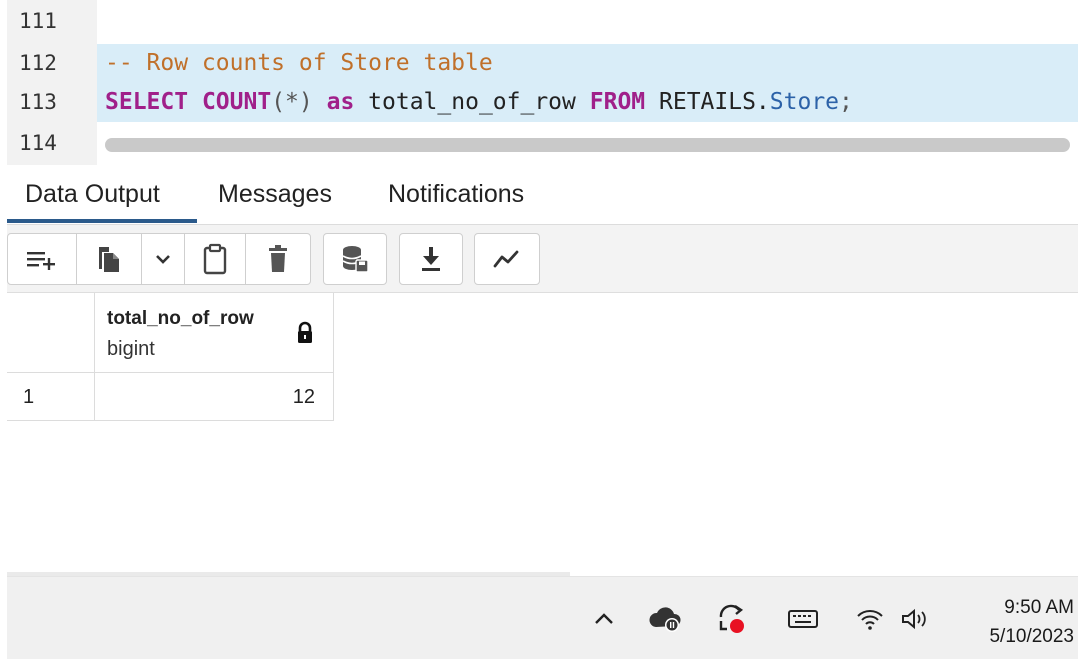 This screenshot has width=1078, height=659. I want to click on sql-table-name: Store, so click(804, 102).